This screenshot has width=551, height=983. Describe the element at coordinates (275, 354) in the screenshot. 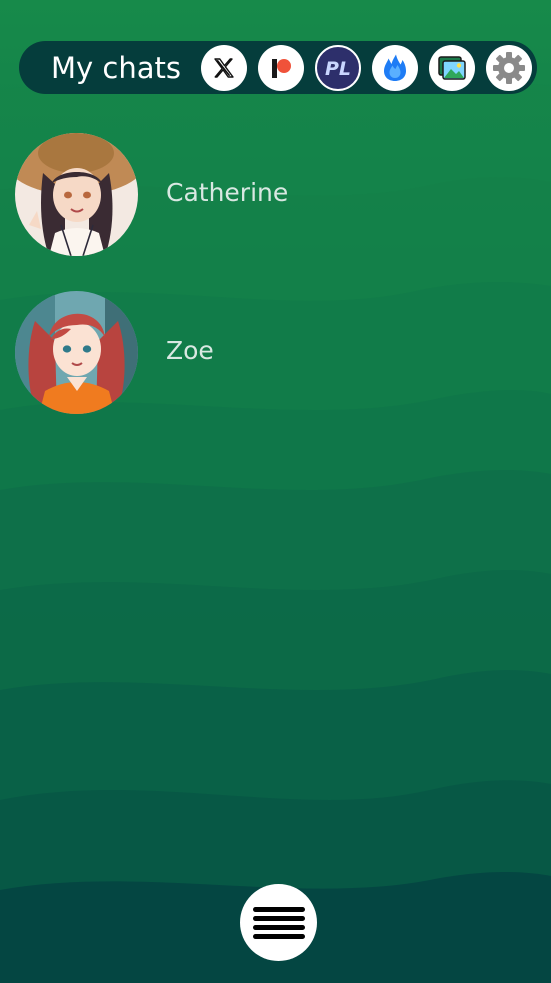

I see `chat-item-zoe: Zoe` at that location.